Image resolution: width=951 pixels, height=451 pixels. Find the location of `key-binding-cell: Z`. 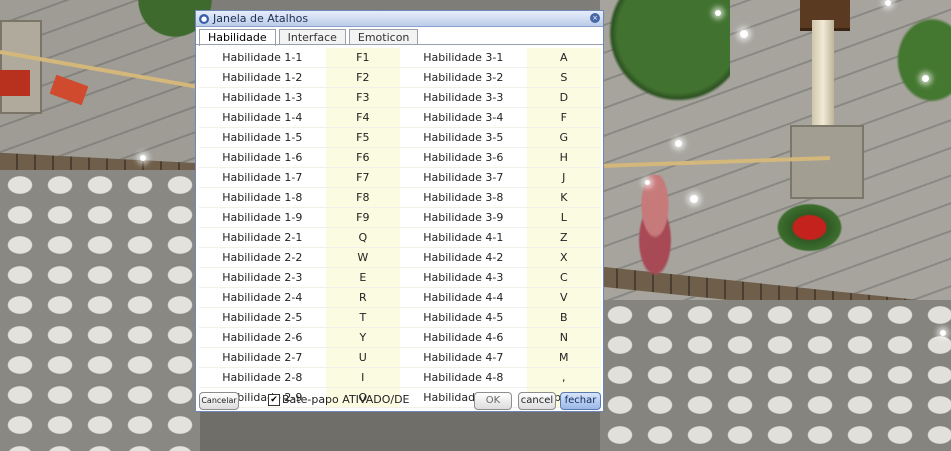

key-binding-cell: Z is located at coordinates (563, 237).